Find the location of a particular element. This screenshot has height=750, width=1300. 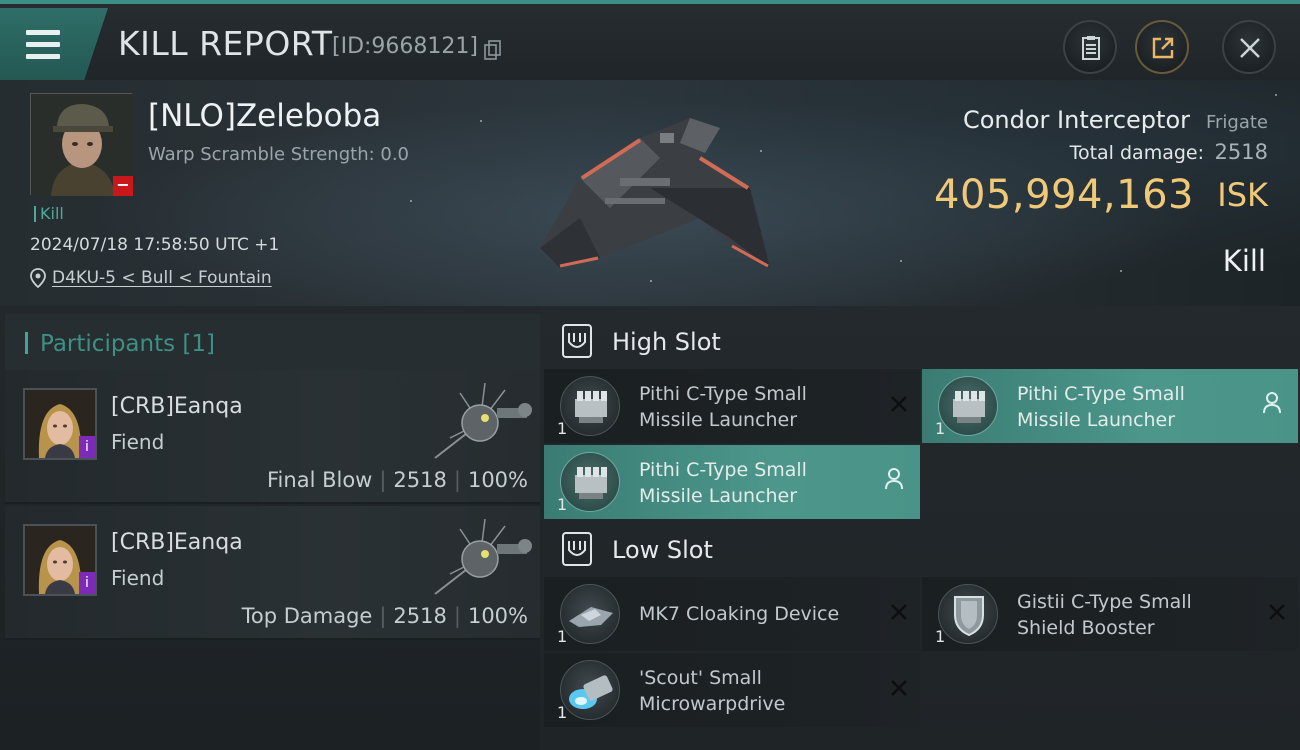

module-name: Gistii C-Type Small Shield Booster is located at coordinates (1104, 615).